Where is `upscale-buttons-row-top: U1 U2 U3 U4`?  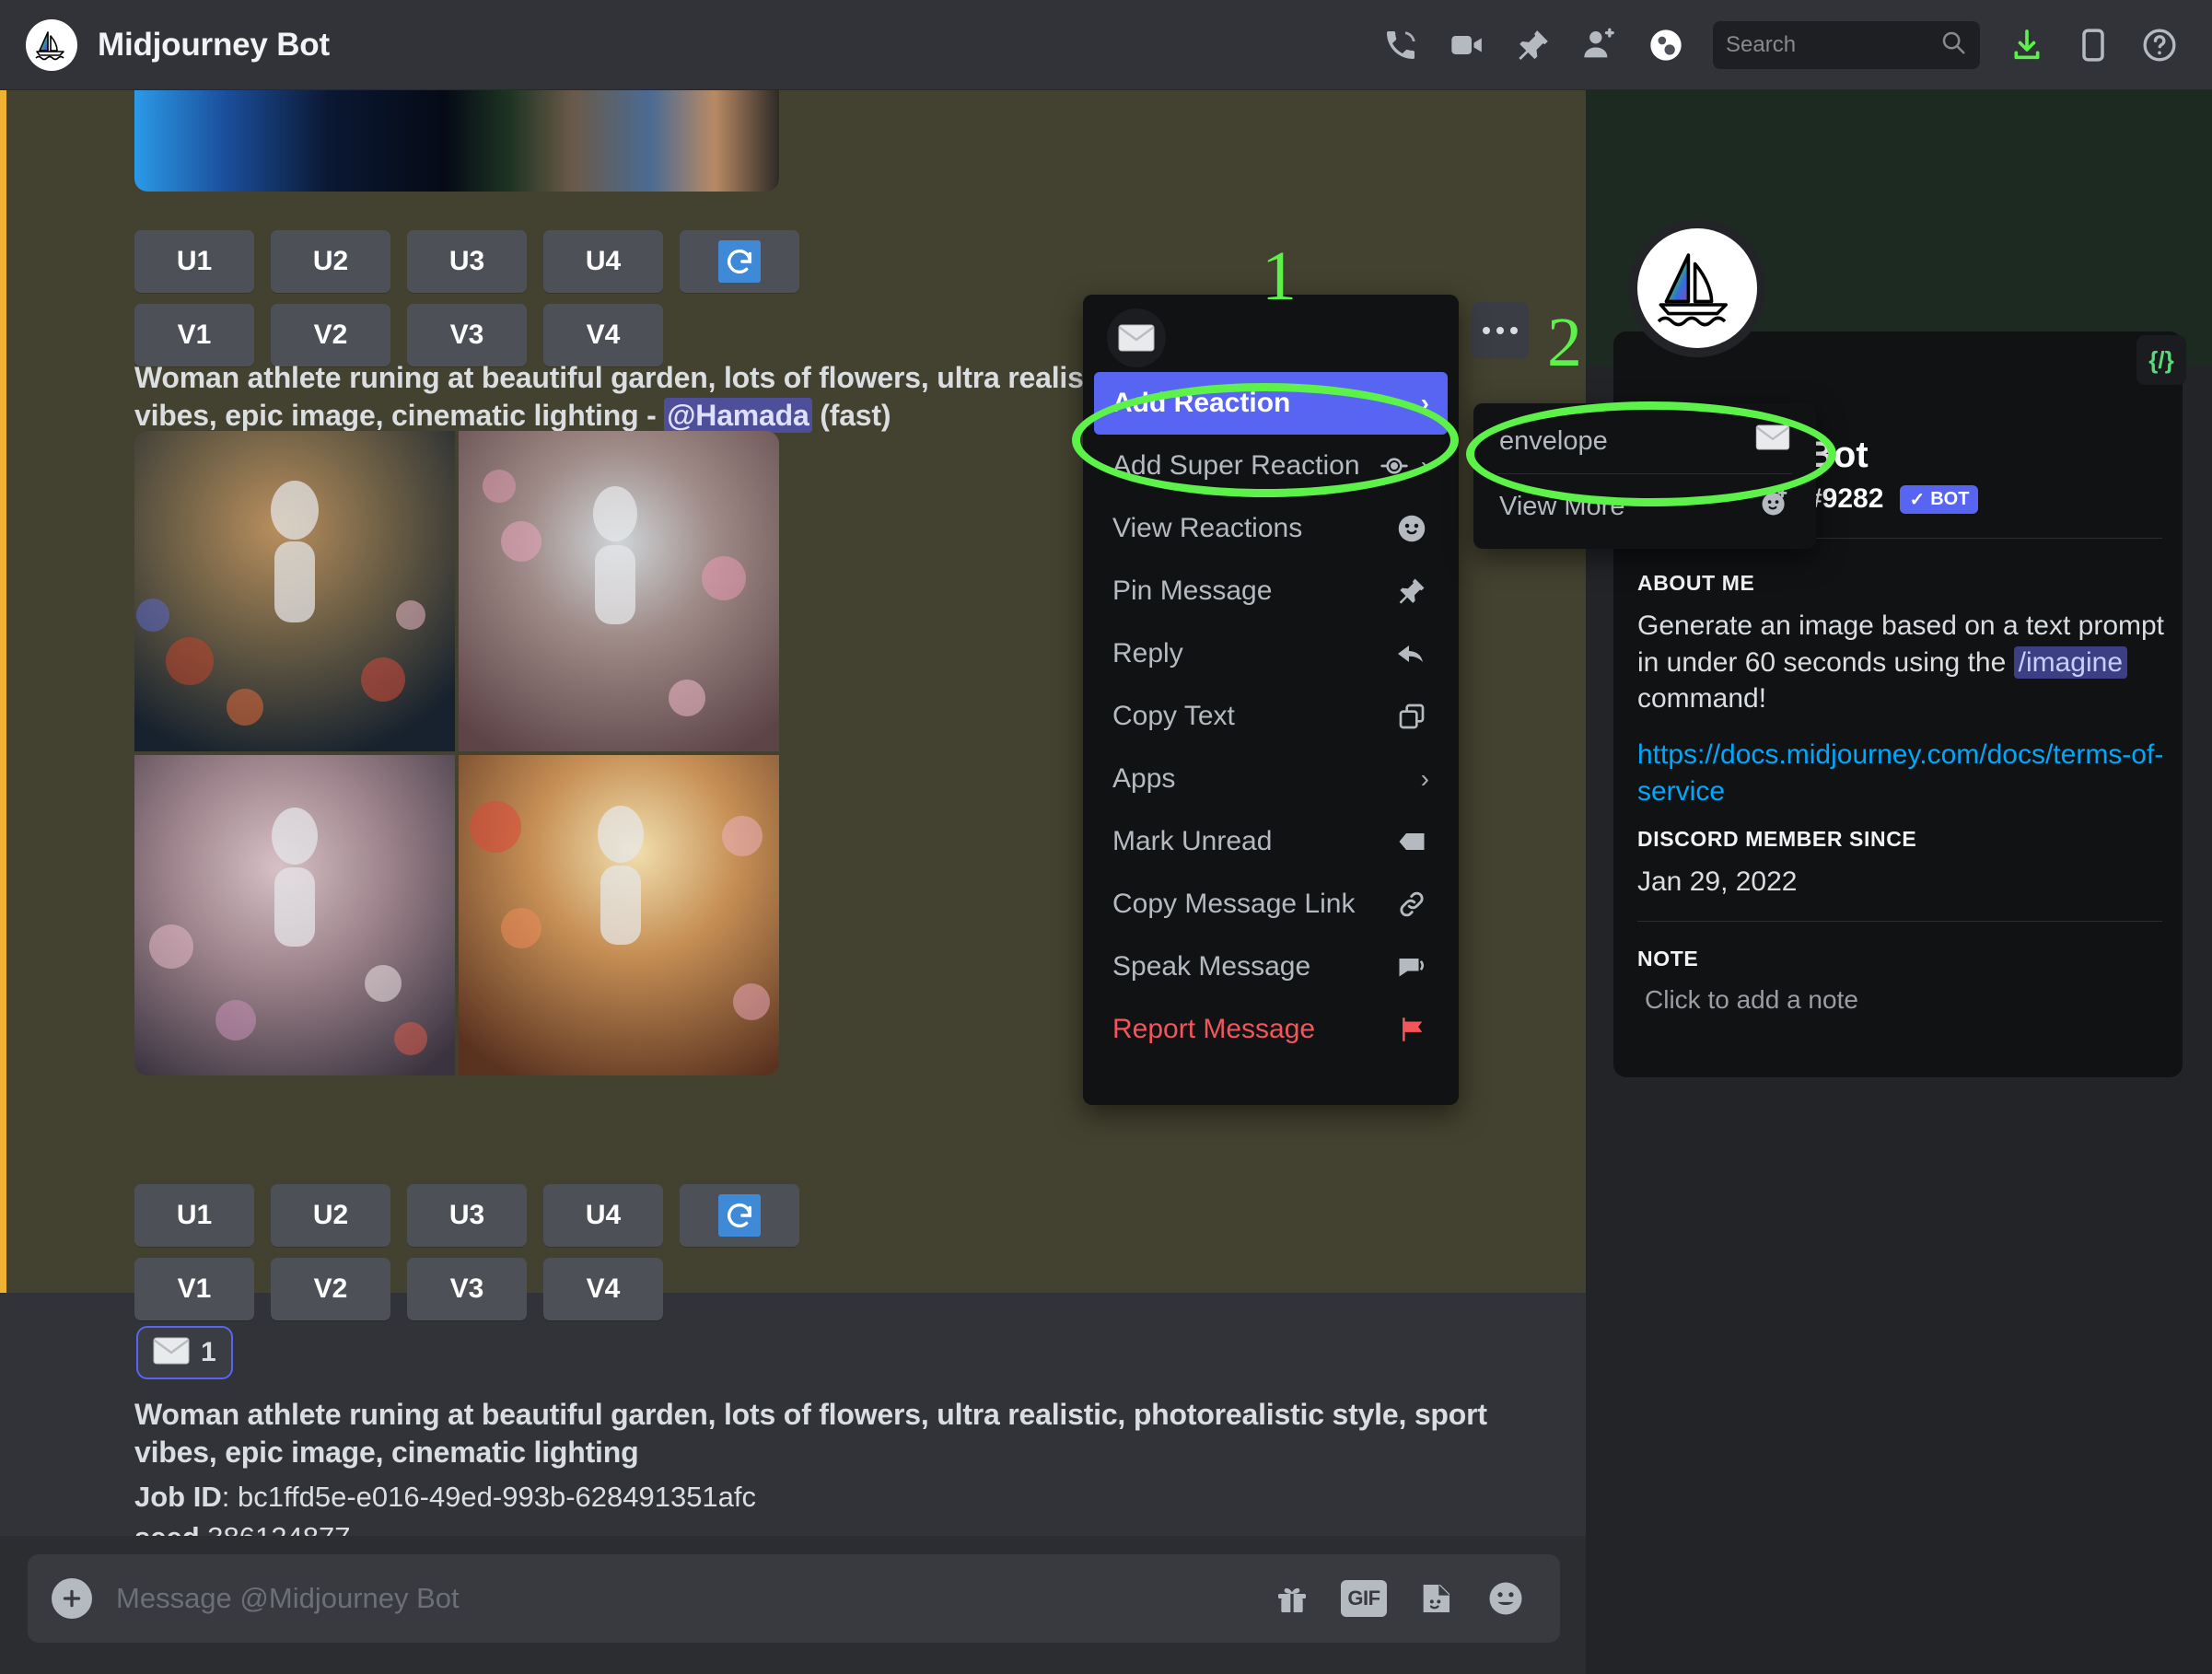
upscale-buttons-row-top: U1 U2 U3 U4 is located at coordinates (467, 261).